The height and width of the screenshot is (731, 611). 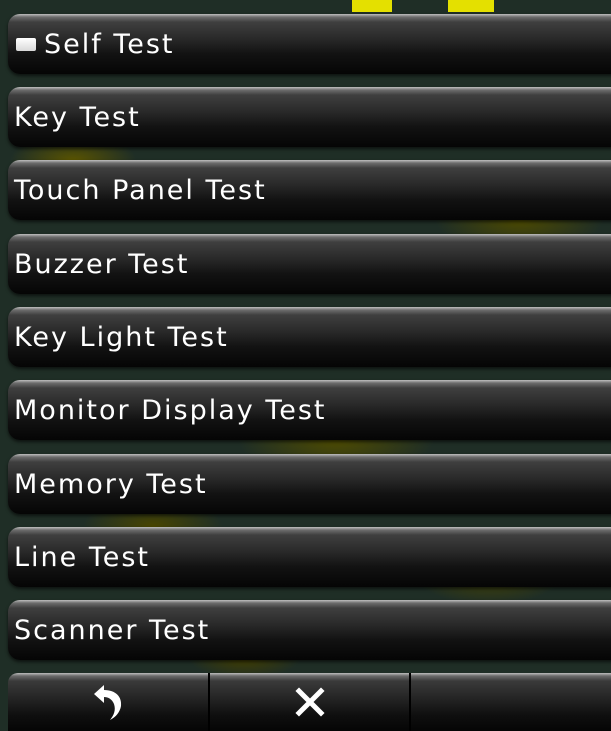 What do you see at coordinates (309, 557) in the screenshot?
I see `menu-item-line-test: Line Test` at bounding box center [309, 557].